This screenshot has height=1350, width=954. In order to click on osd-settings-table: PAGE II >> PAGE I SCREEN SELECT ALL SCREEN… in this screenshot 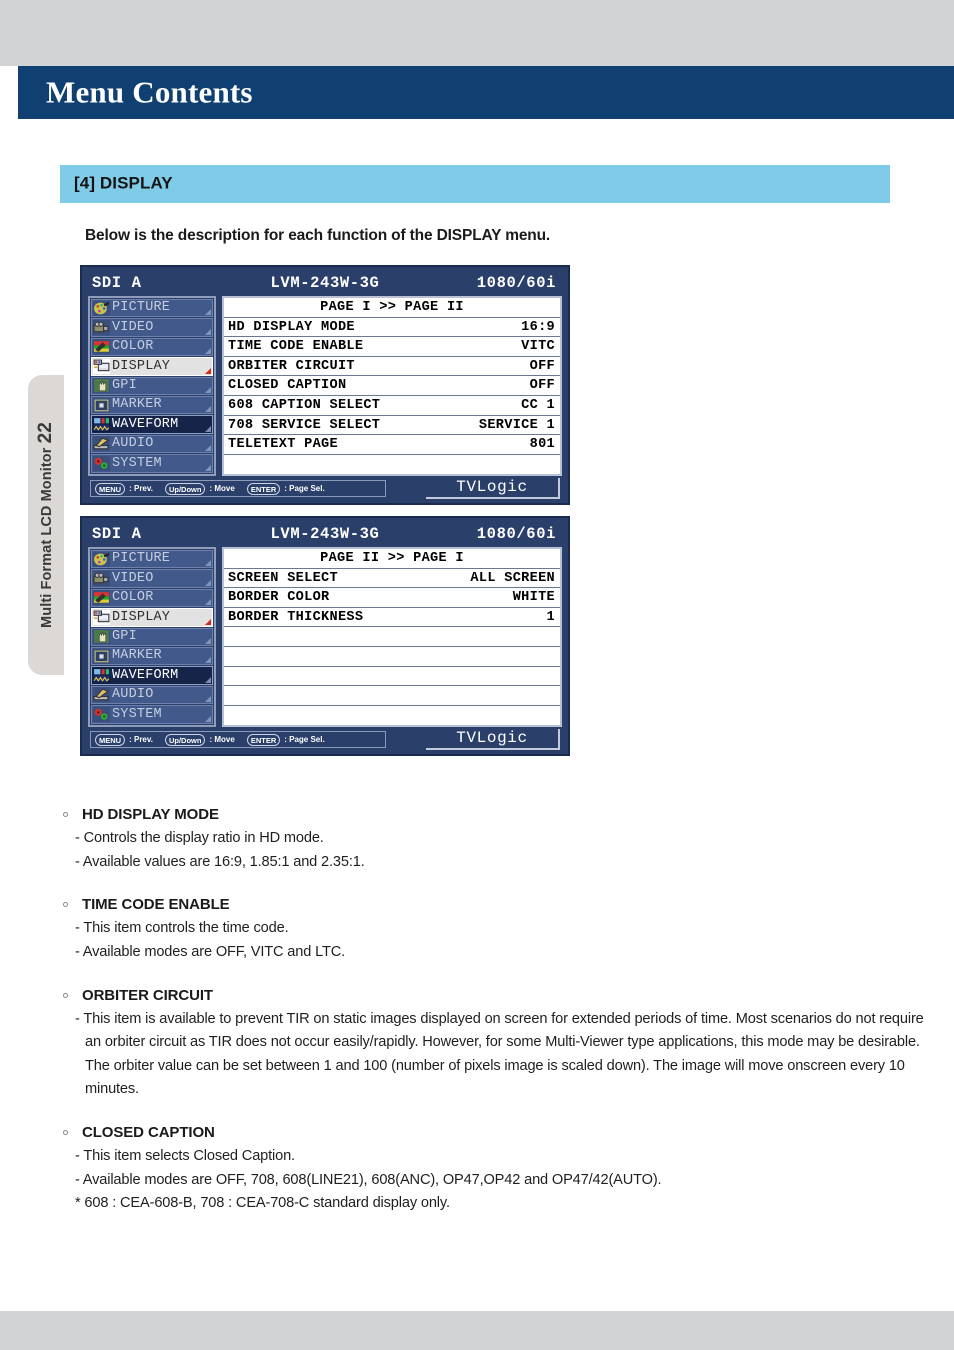, I will do `click(392, 637)`.